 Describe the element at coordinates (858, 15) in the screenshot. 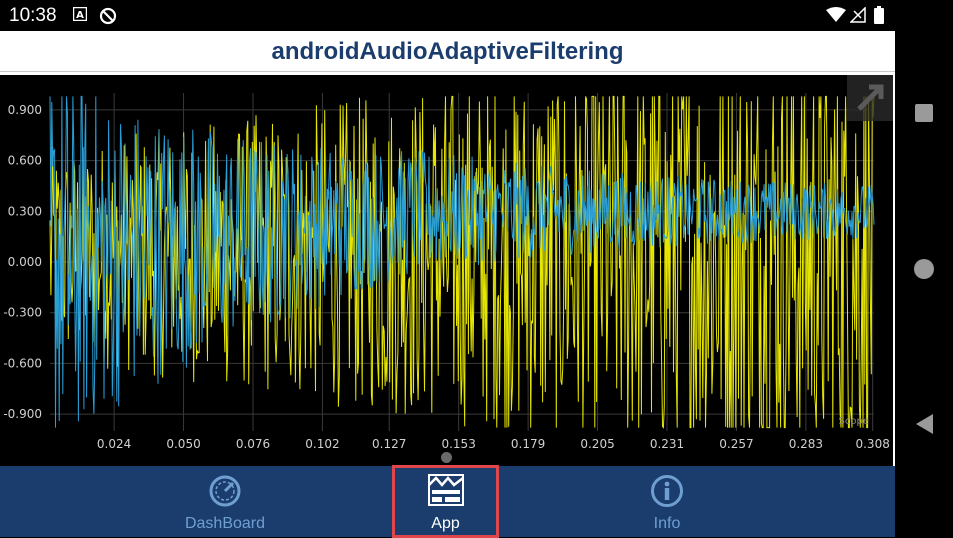

I see `signal-icon` at that location.